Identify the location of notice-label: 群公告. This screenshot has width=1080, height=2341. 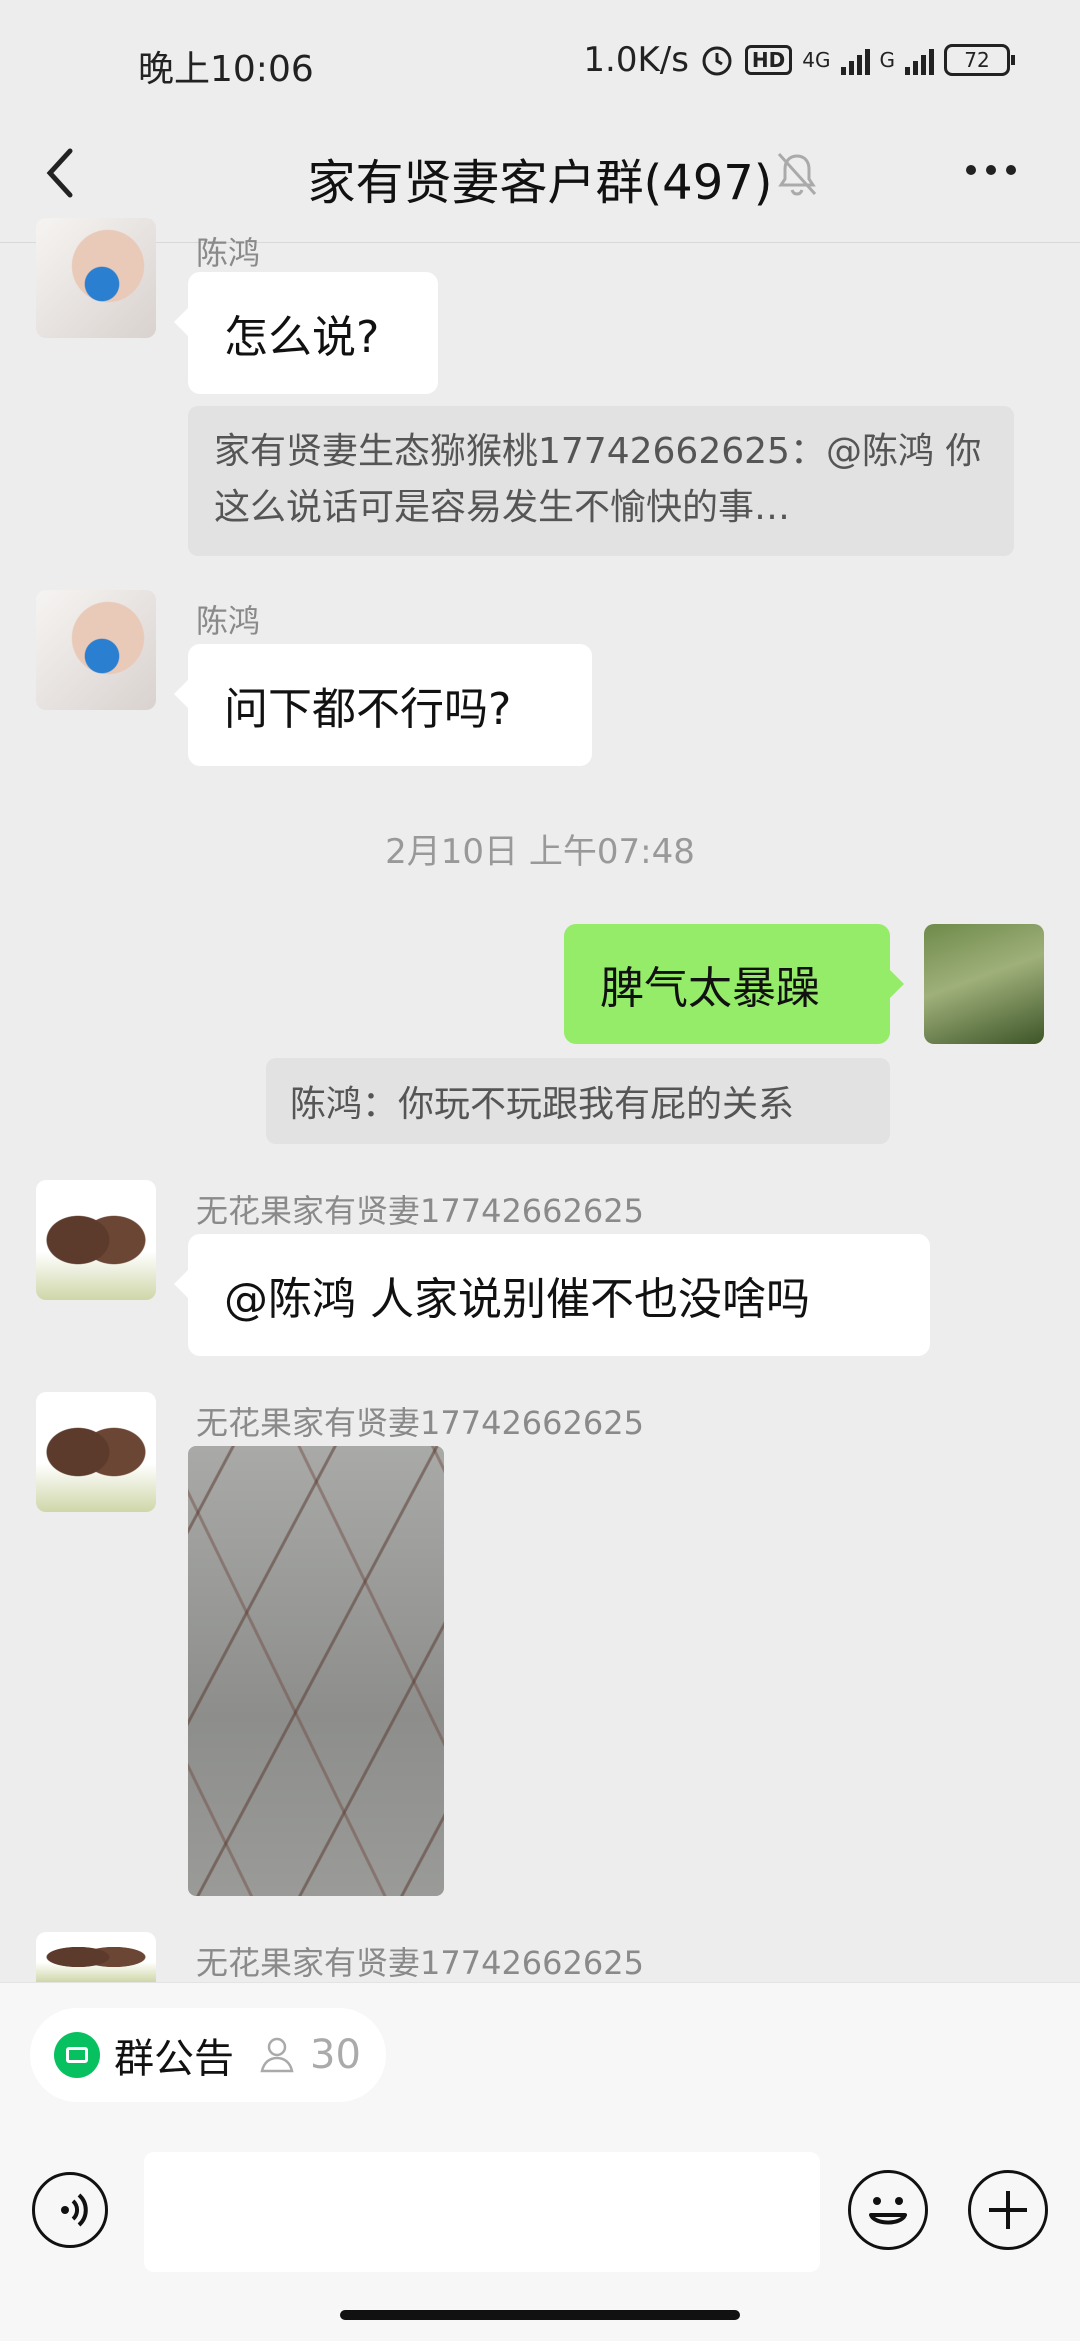
(174, 2059).